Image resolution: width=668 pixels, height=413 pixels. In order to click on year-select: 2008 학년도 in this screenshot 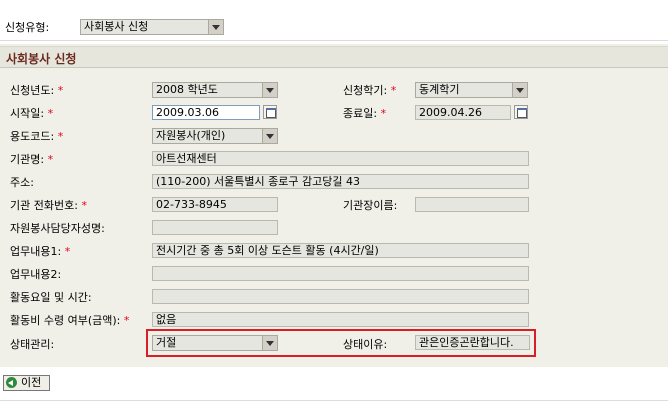, I will do `click(215, 90)`.